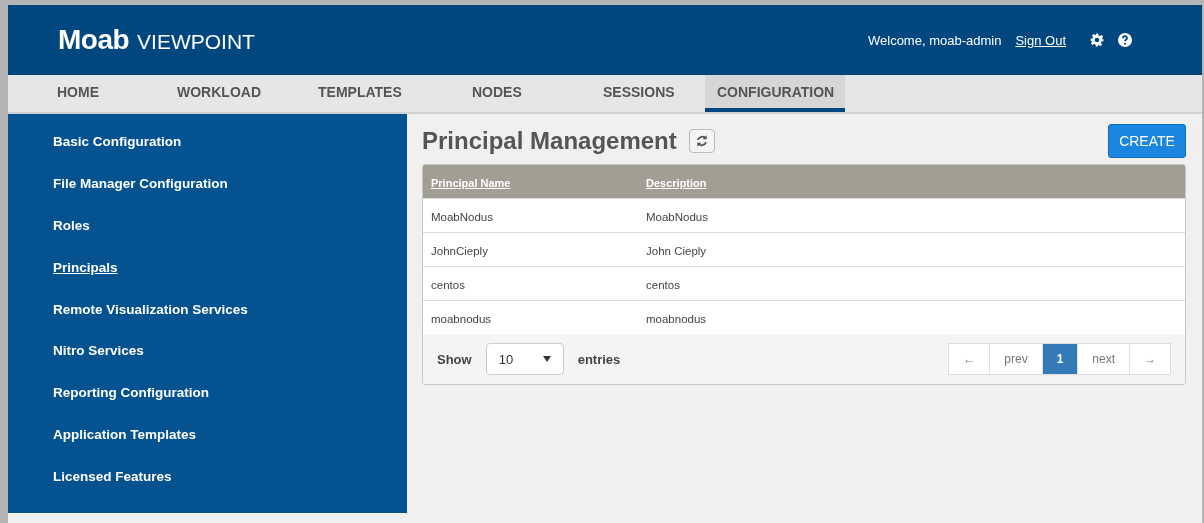 Image resolution: width=1204 pixels, height=523 pixels. Describe the element at coordinates (235, 93) in the screenshot. I see `nav-tab: WORKLOAD` at that location.